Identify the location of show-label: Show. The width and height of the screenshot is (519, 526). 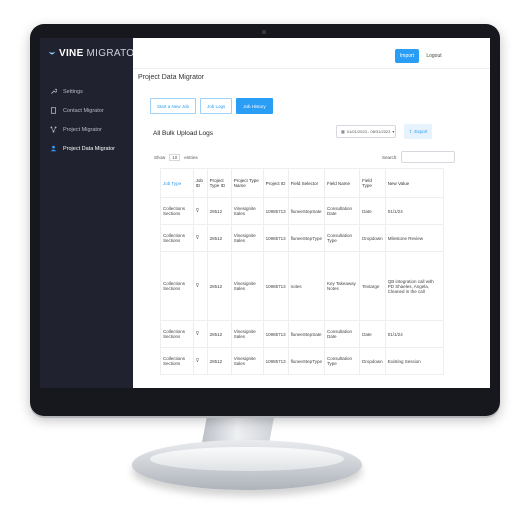
(160, 157).